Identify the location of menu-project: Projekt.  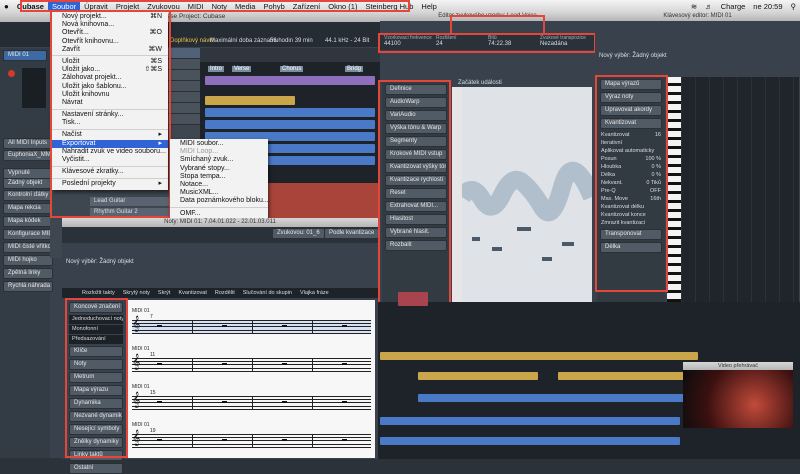
(127, 6).